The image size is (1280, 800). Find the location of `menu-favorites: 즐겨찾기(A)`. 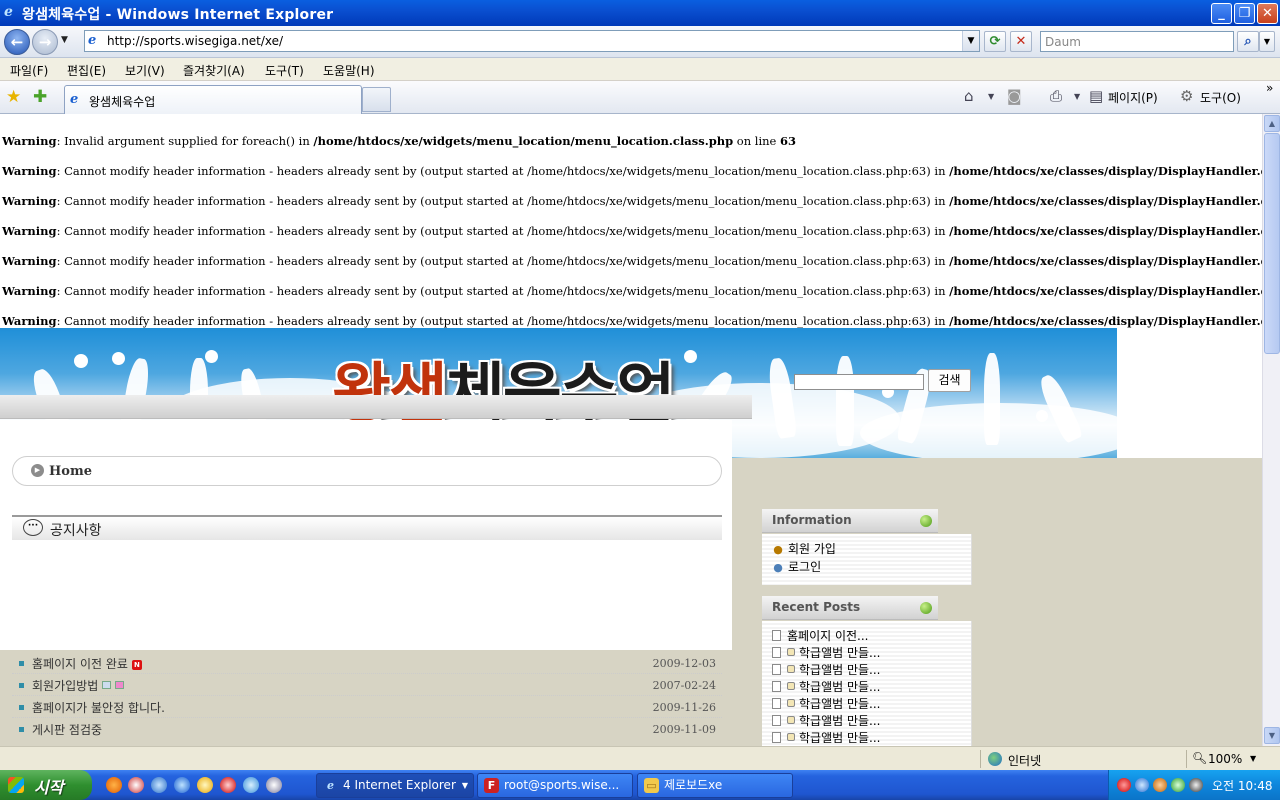

menu-favorites: 즐겨찾기(A) is located at coordinates (214, 70).